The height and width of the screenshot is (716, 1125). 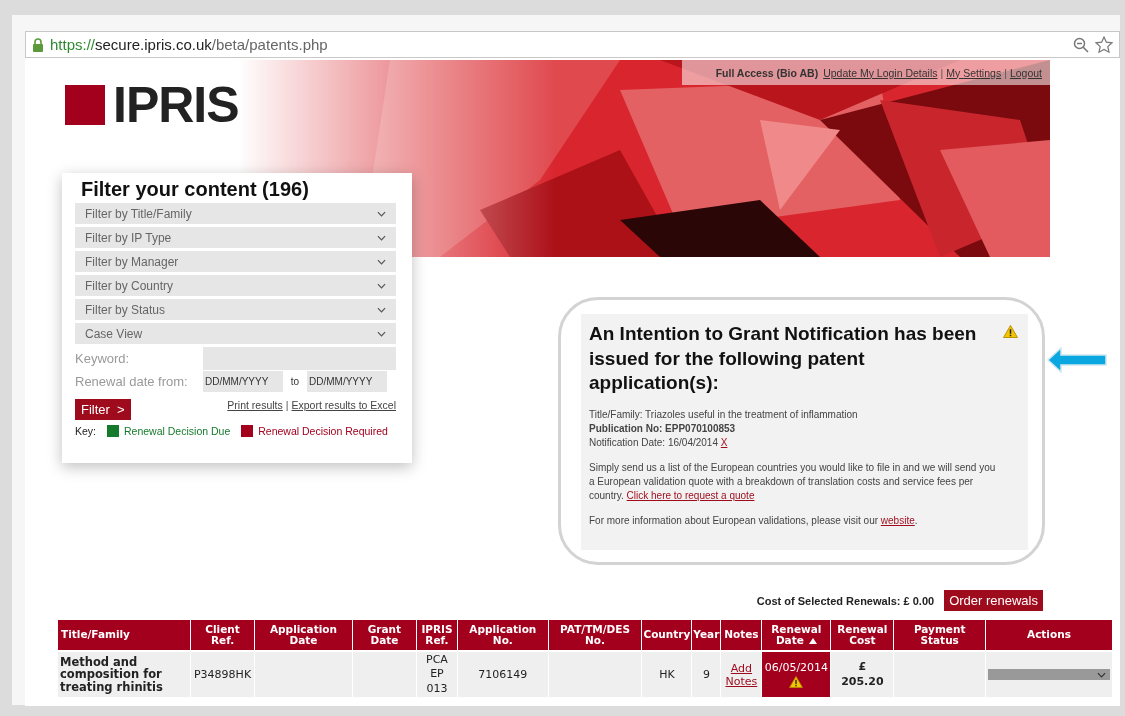 I want to click on publication-text: Publication No: EPP070100853, so click(x=663, y=429).